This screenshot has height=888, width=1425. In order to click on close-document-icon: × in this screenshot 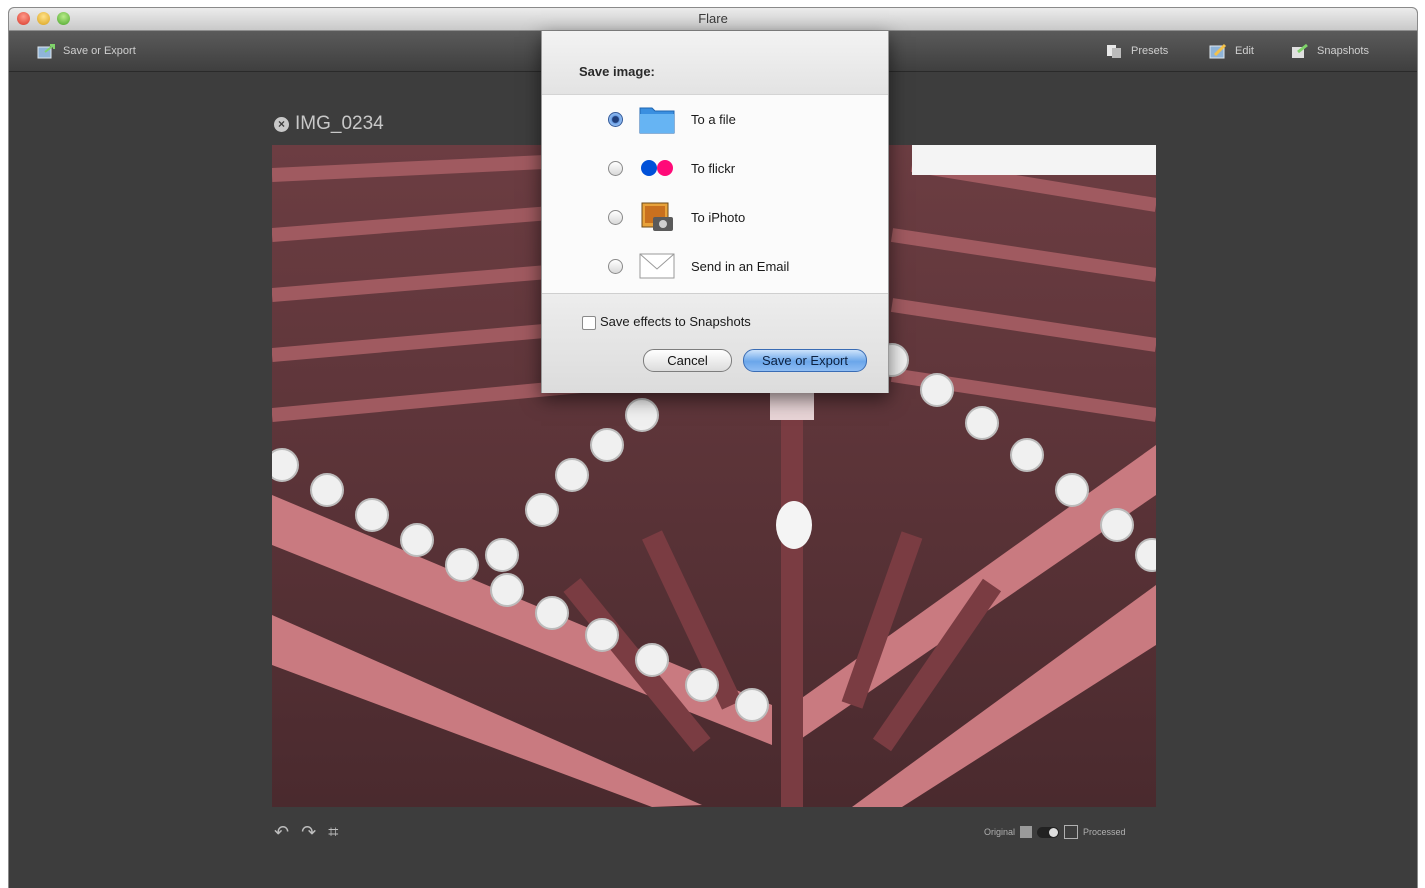, I will do `click(281, 124)`.